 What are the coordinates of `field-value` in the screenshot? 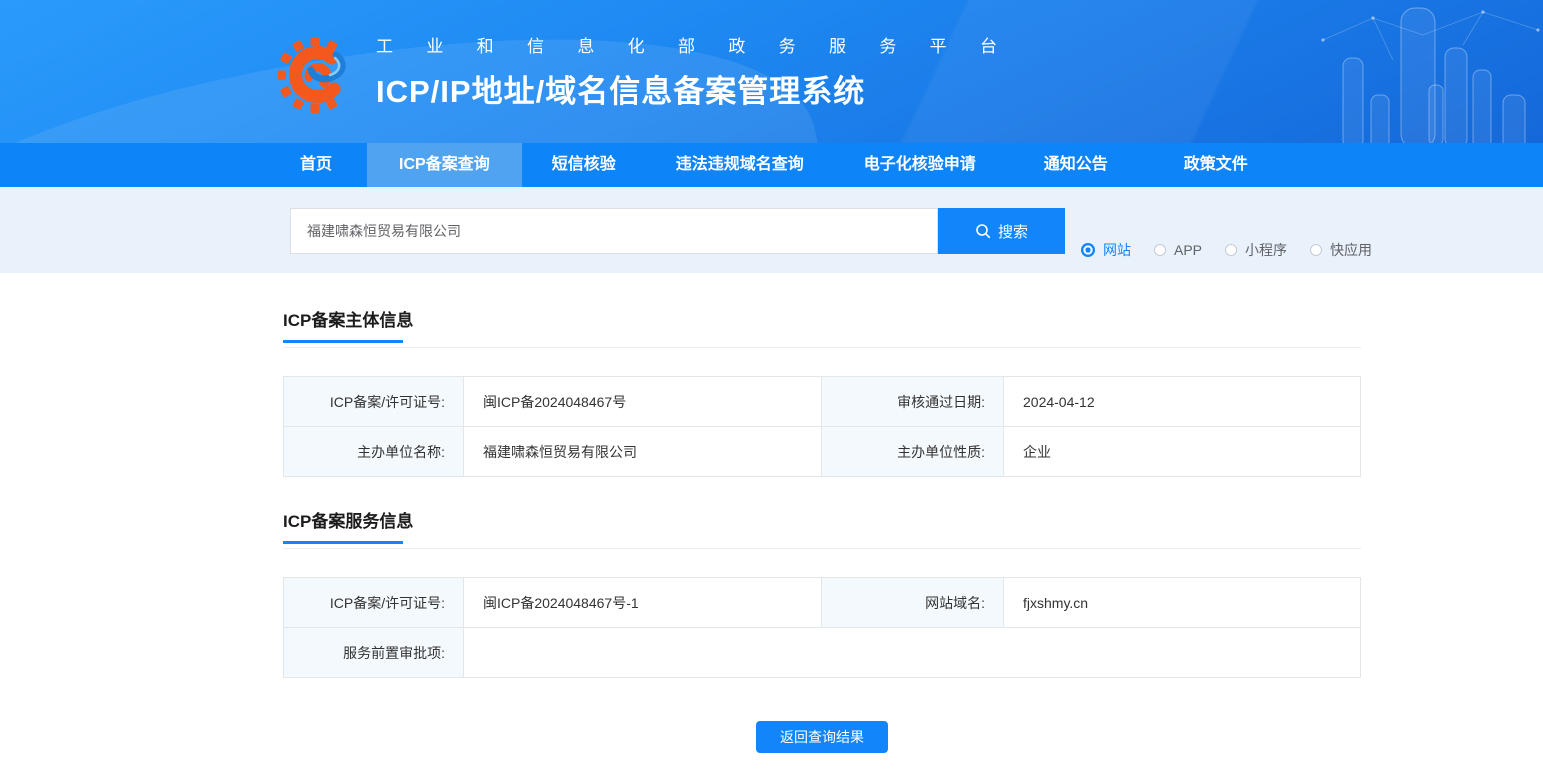 It's located at (912, 652).